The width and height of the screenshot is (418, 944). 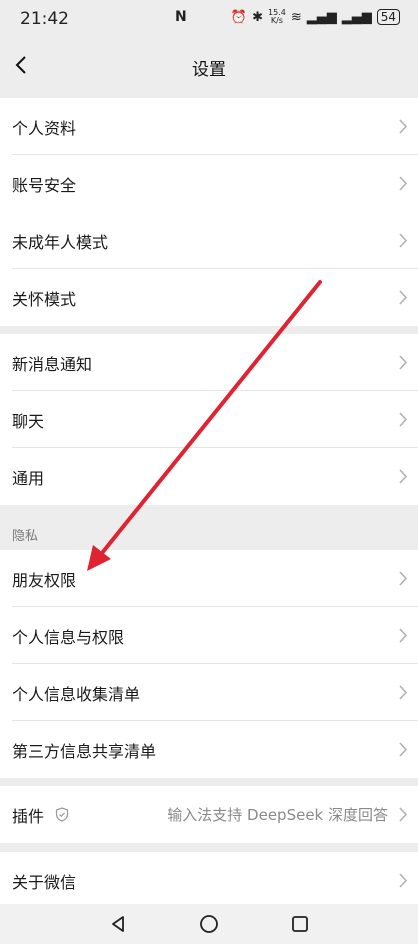 What do you see at coordinates (209, 297) in the screenshot?
I see `settings-item-care-mode: 关怀模式` at bounding box center [209, 297].